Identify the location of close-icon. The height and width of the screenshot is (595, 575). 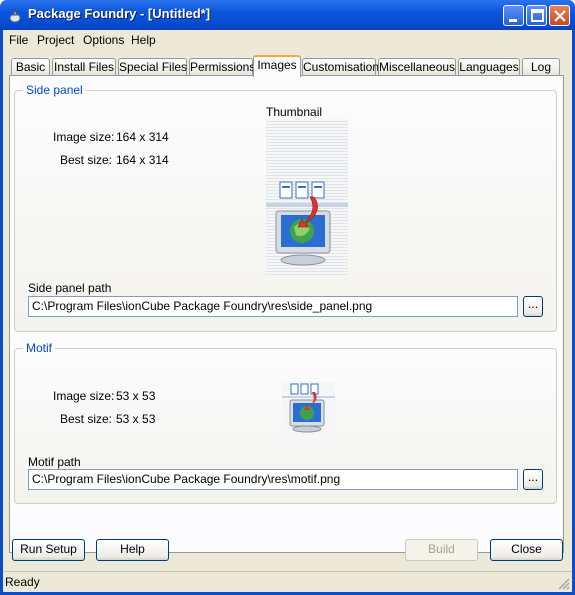
(560, 16).